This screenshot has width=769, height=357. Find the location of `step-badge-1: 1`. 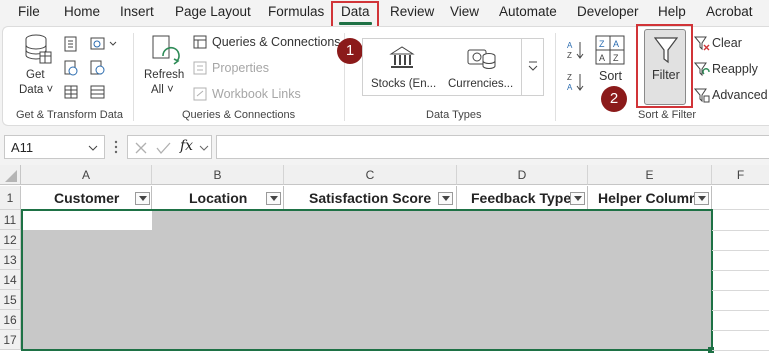

step-badge-1: 1 is located at coordinates (350, 51).